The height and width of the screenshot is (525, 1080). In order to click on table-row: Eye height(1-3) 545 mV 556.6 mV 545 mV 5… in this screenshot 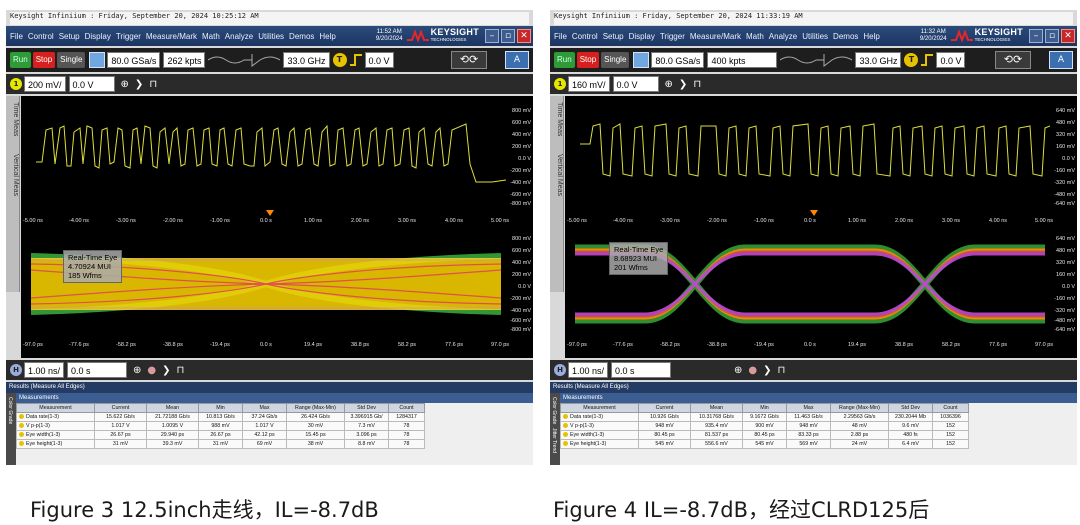, I will do `click(764, 444)`.